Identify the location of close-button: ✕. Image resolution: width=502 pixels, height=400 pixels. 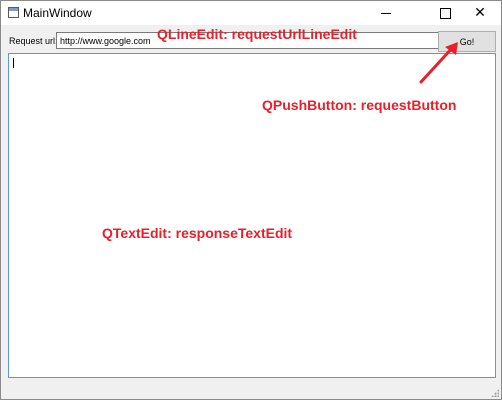
(479, 13).